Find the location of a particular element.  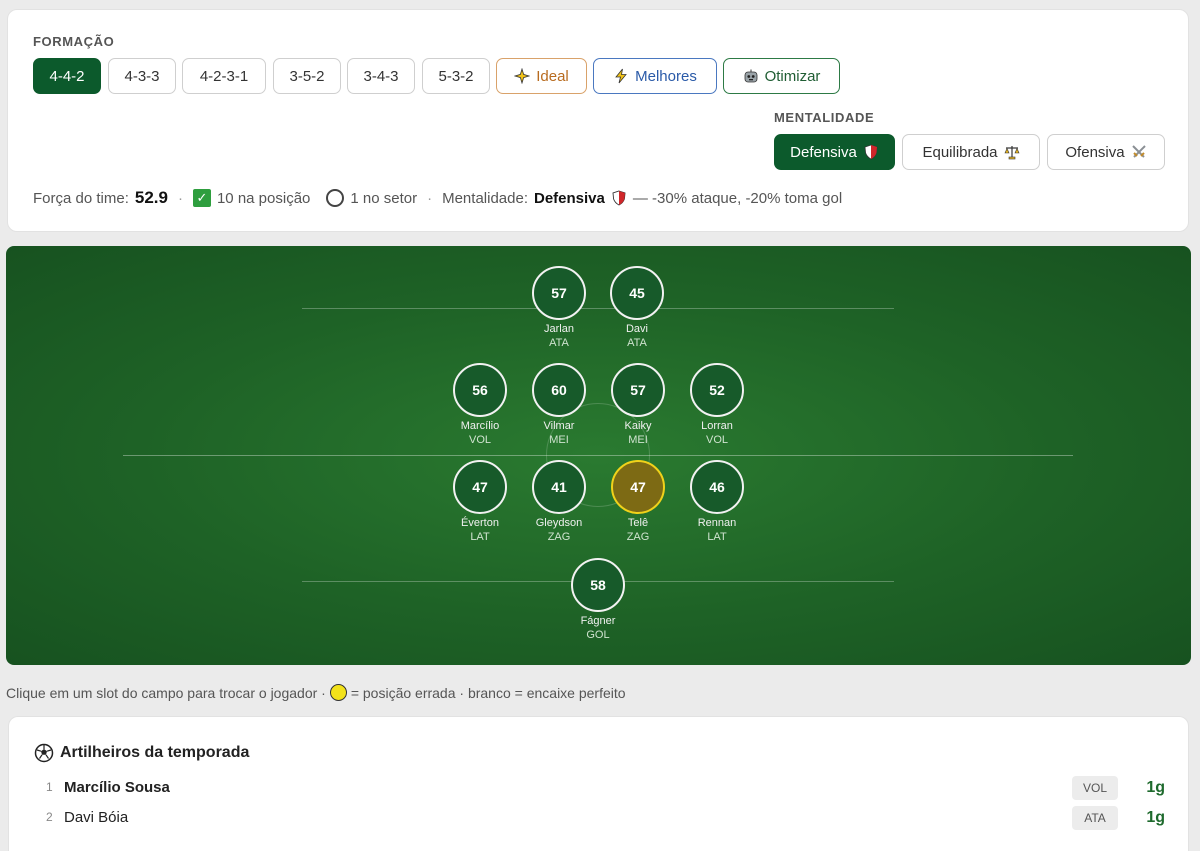

otimizar-button: Otimizar is located at coordinates (781, 76).